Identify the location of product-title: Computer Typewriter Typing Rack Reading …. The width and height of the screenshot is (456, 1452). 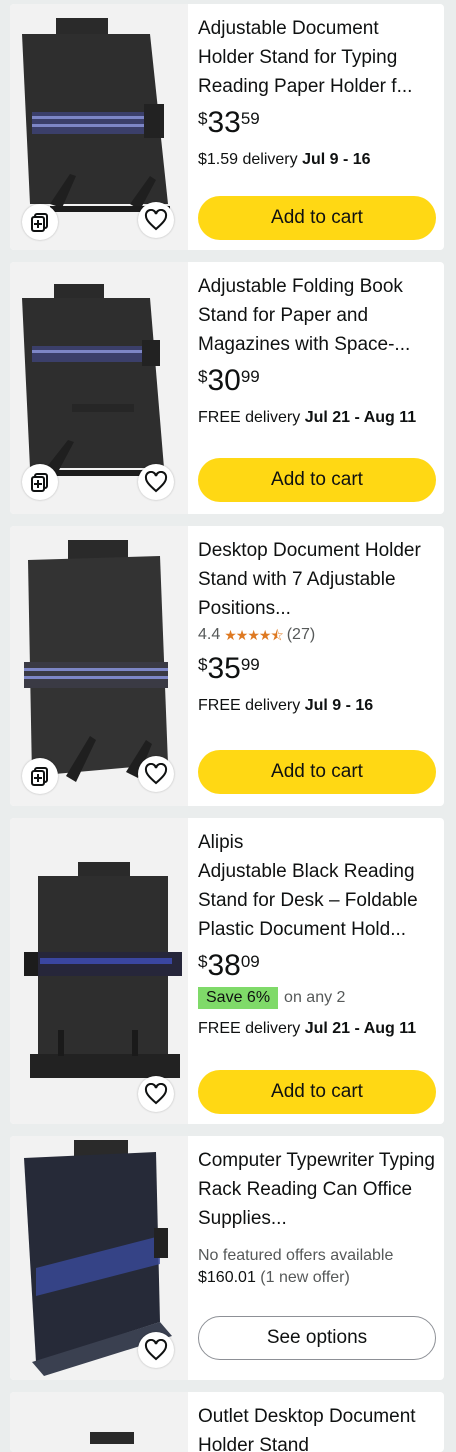
(317, 1189).